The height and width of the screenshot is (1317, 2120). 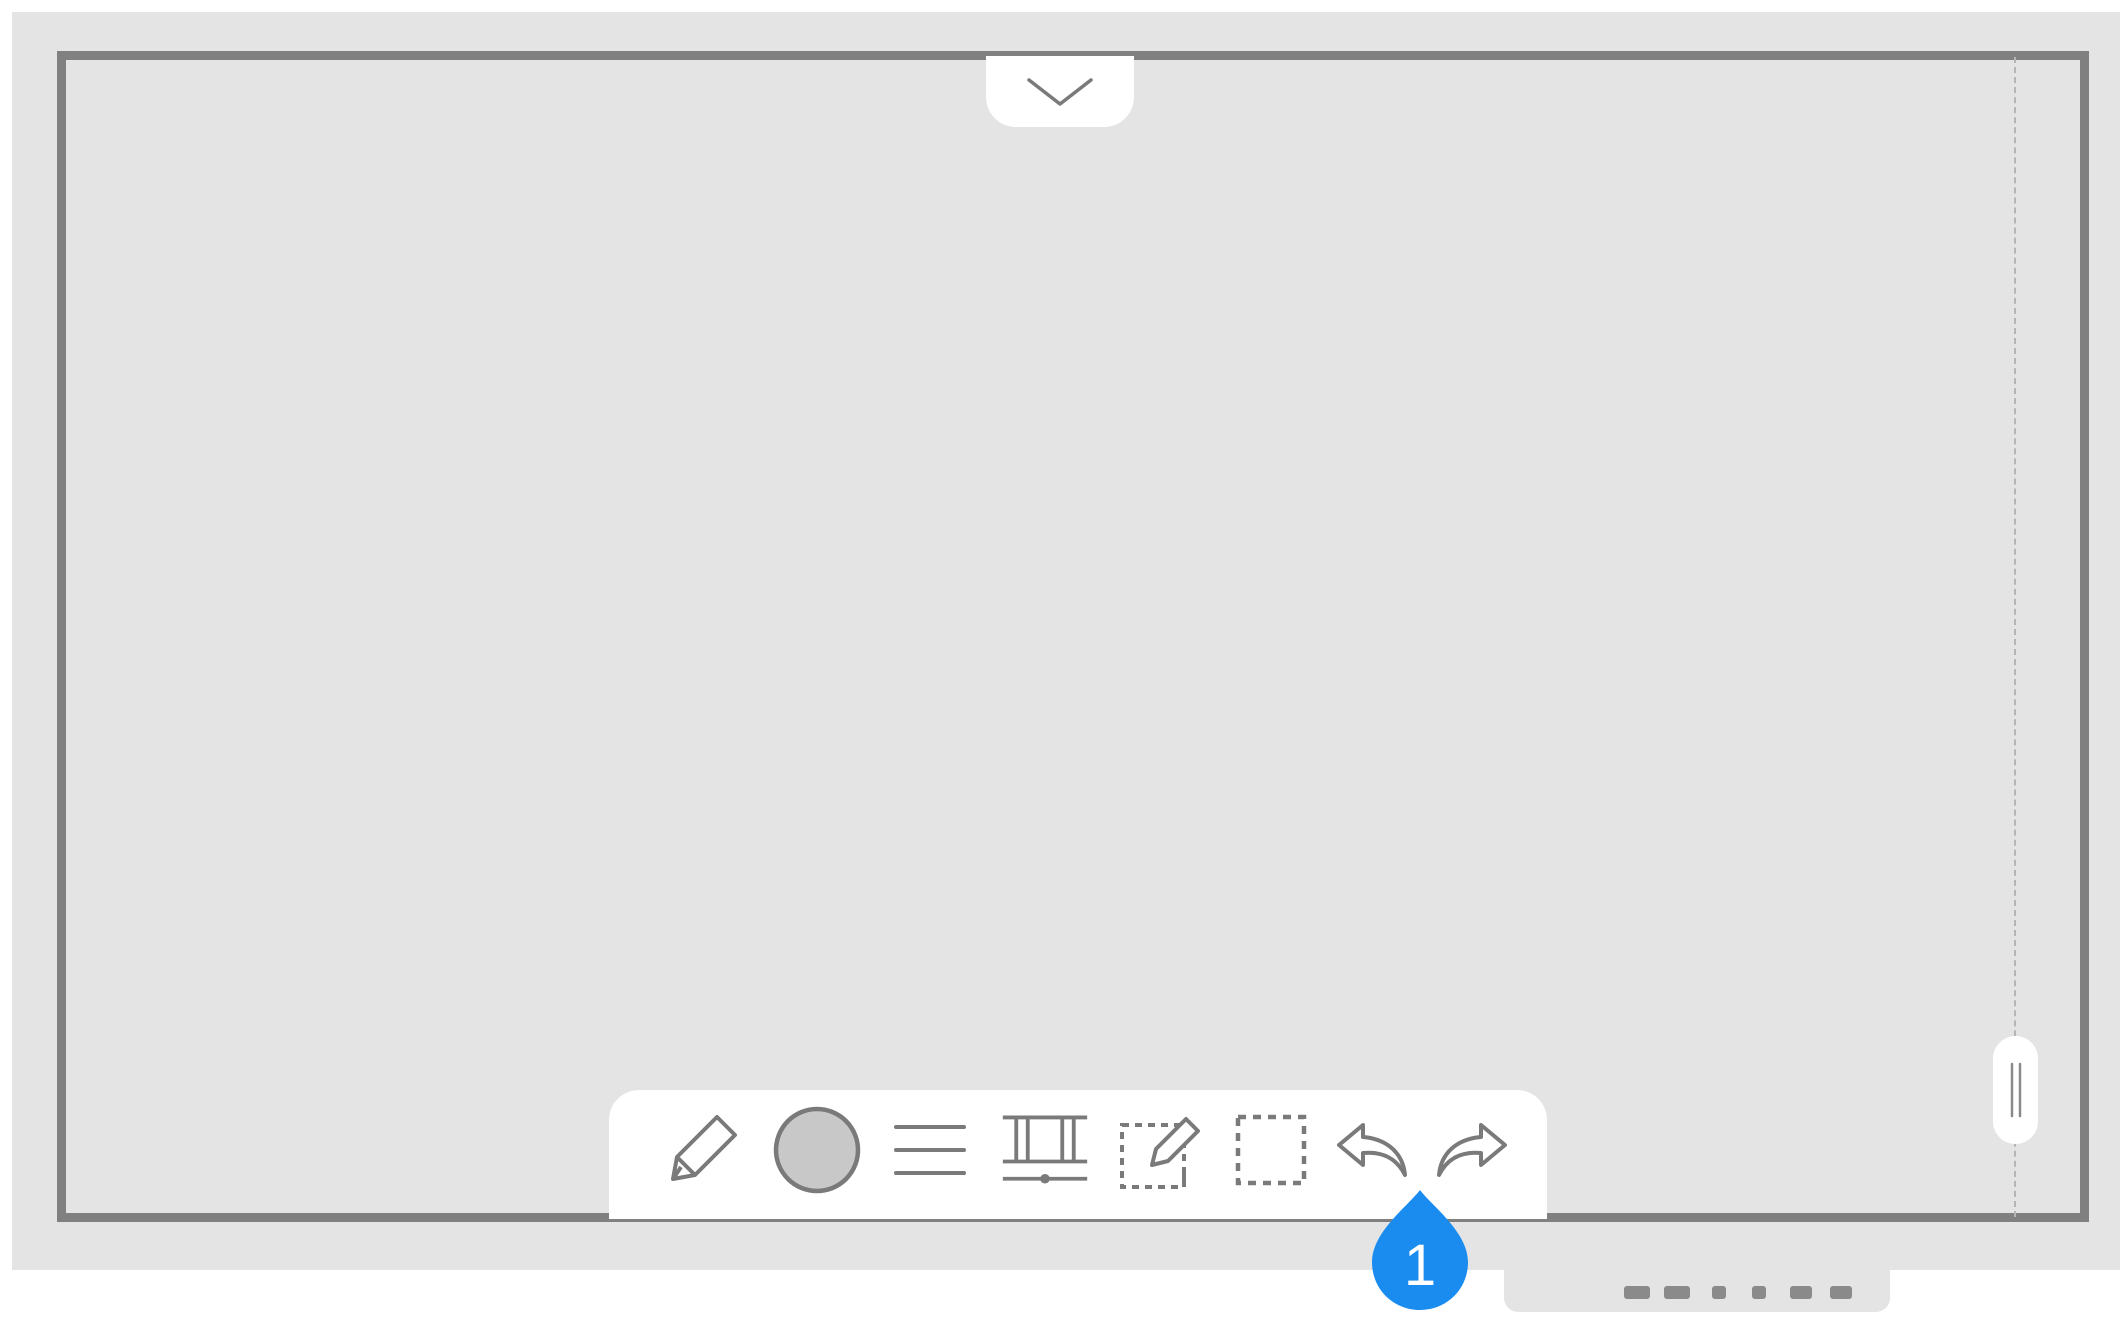 I want to click on redo-icon, so click(x=1472, y=1150).